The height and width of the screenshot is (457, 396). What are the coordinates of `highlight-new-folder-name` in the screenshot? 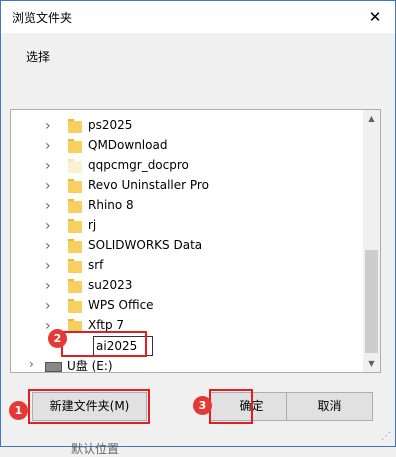 It's located at (104, 344).